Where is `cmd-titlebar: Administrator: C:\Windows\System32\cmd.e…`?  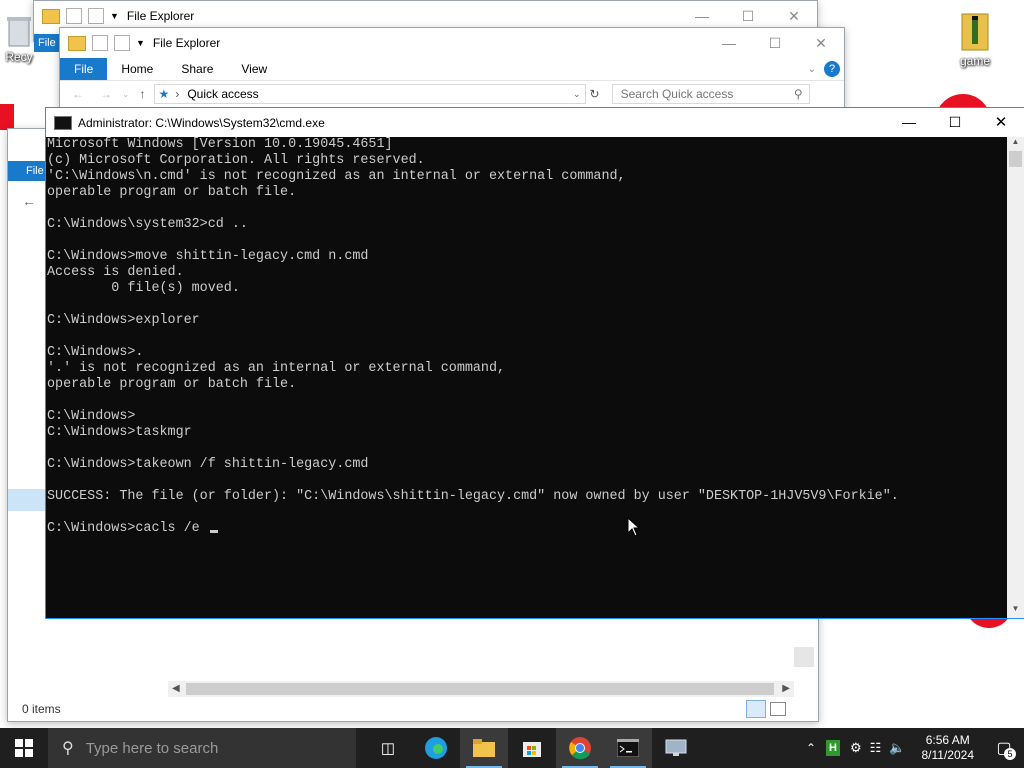
cmd-titlebar: Administrator: C:\Windows\System32\cmd.e… is located at coordinates (535, 122).